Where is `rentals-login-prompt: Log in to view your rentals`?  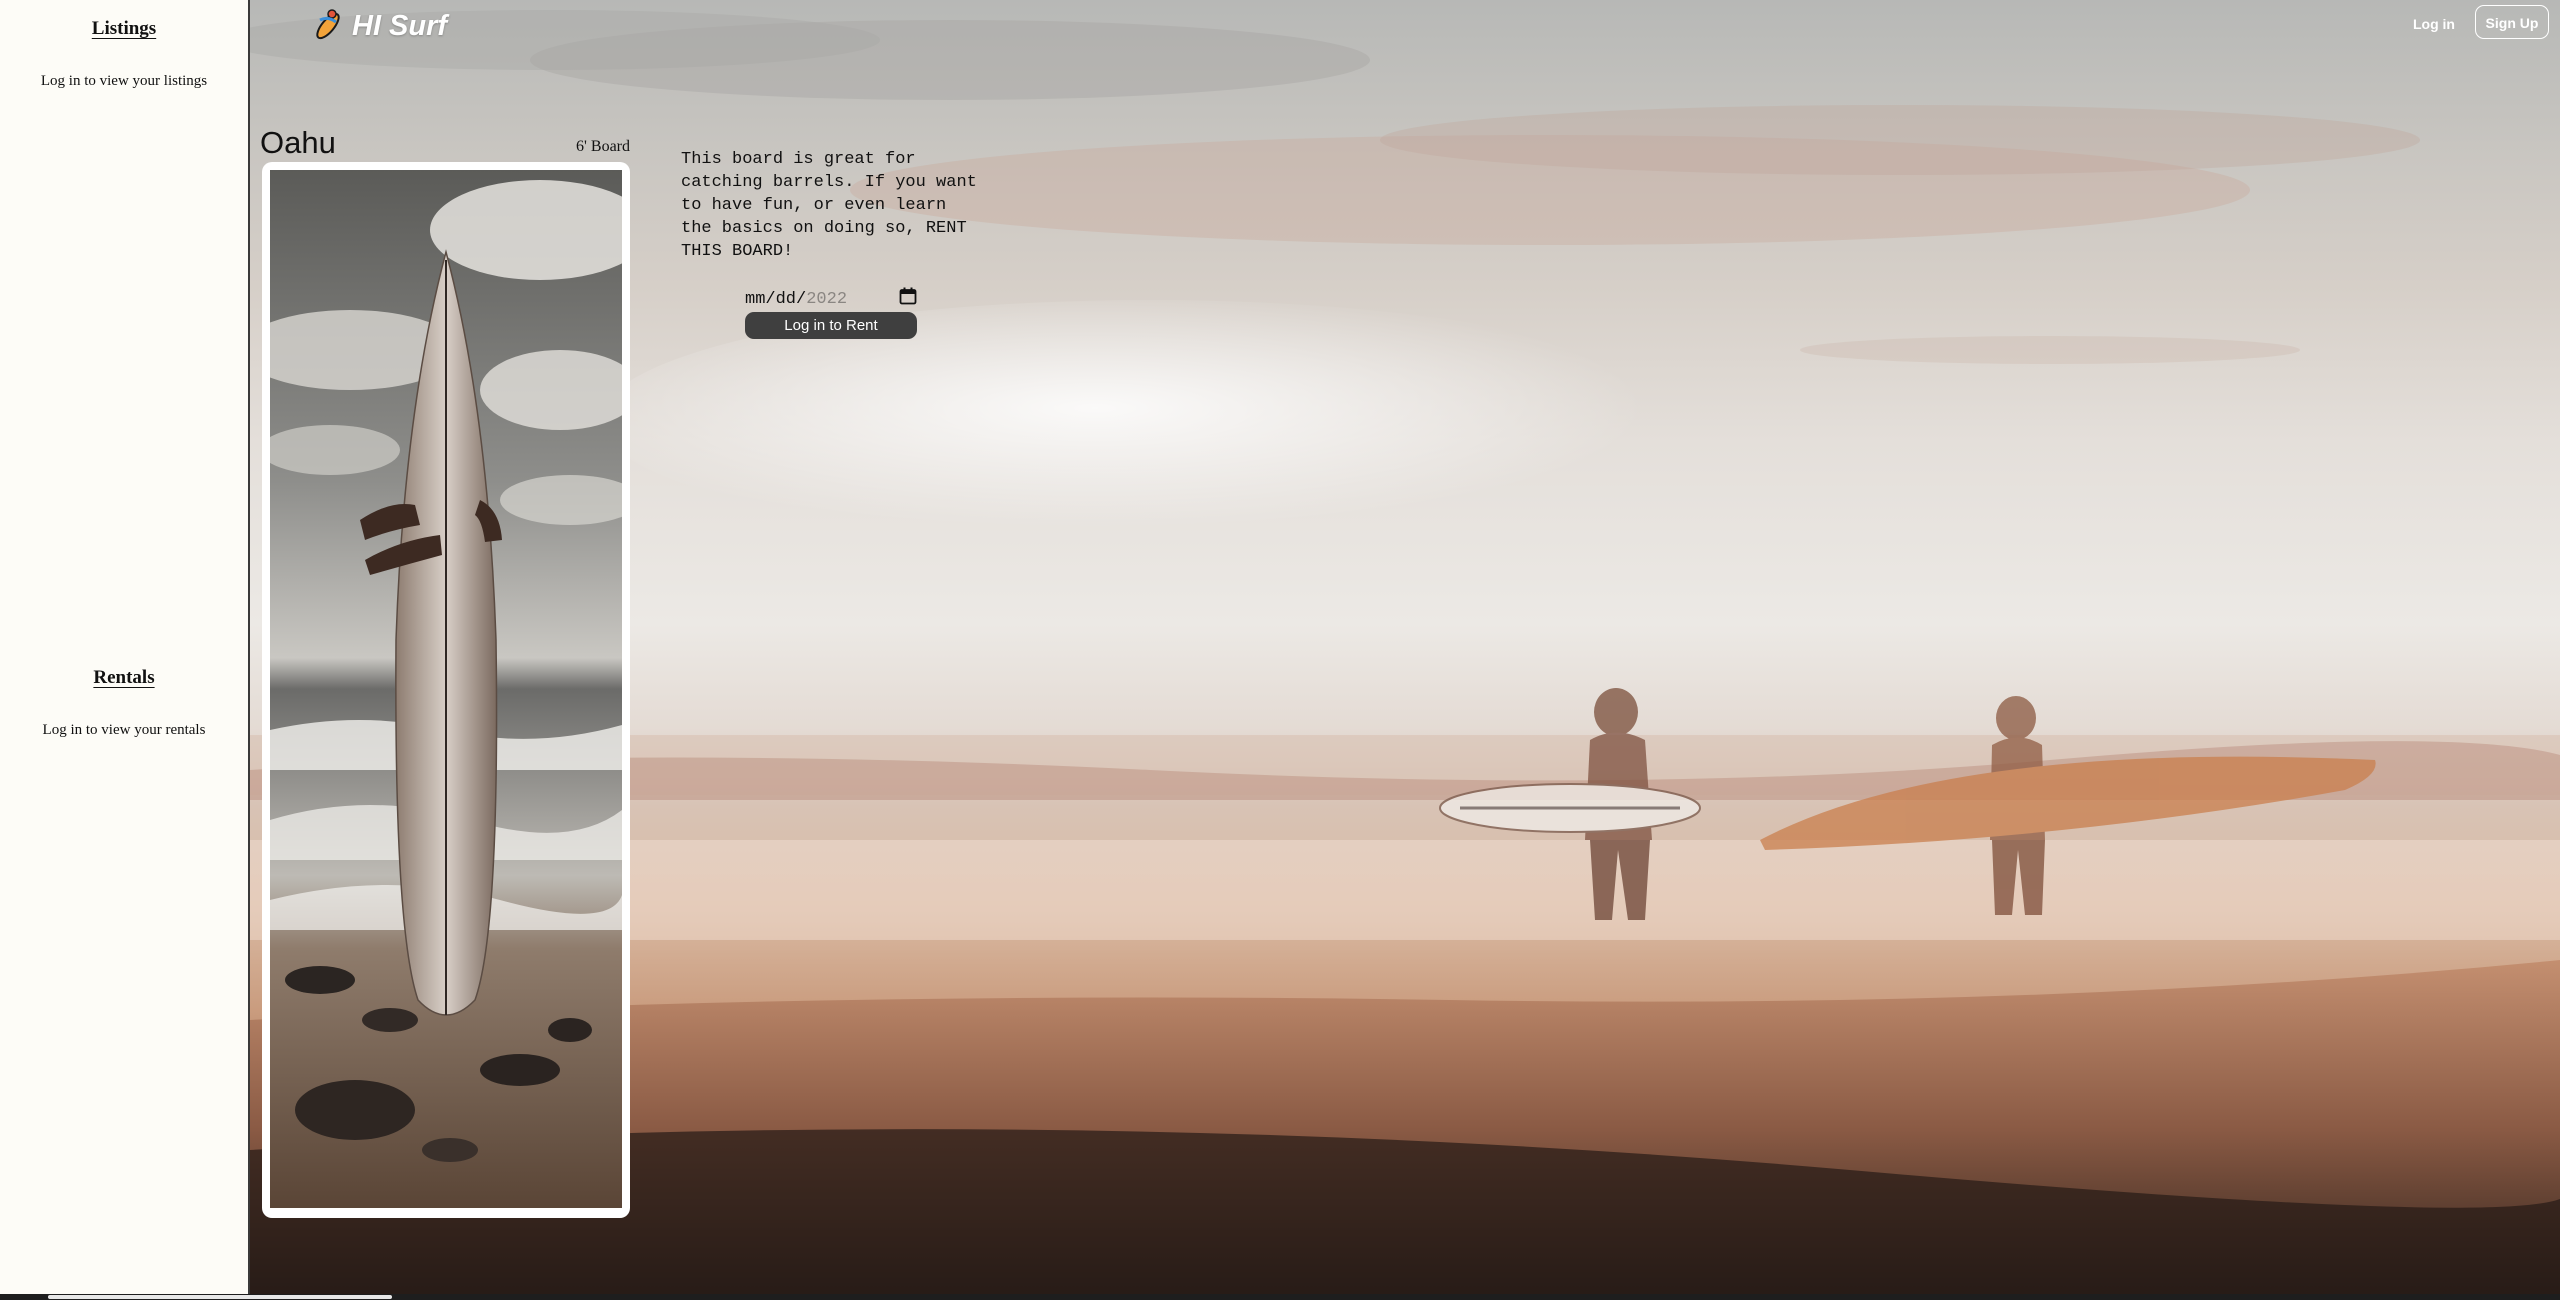 rentals-login-prompt: Log in to view your rentals is located at coordinates (124, 730).